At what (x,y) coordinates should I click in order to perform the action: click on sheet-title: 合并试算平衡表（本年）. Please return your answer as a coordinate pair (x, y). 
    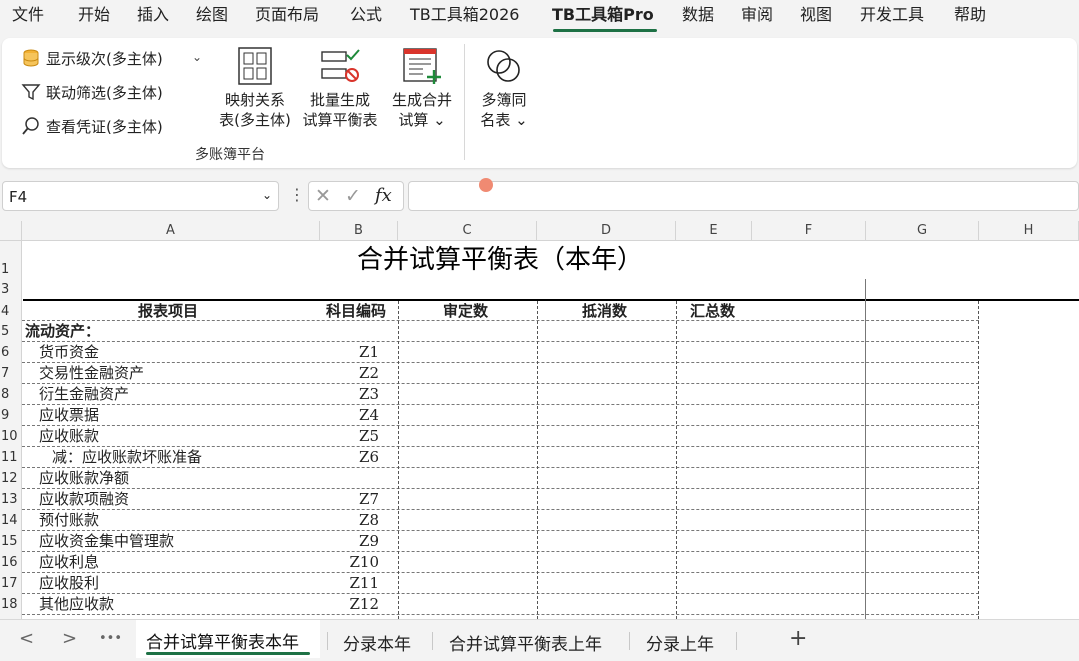
    Looking at the image, I should click on (500, 259).